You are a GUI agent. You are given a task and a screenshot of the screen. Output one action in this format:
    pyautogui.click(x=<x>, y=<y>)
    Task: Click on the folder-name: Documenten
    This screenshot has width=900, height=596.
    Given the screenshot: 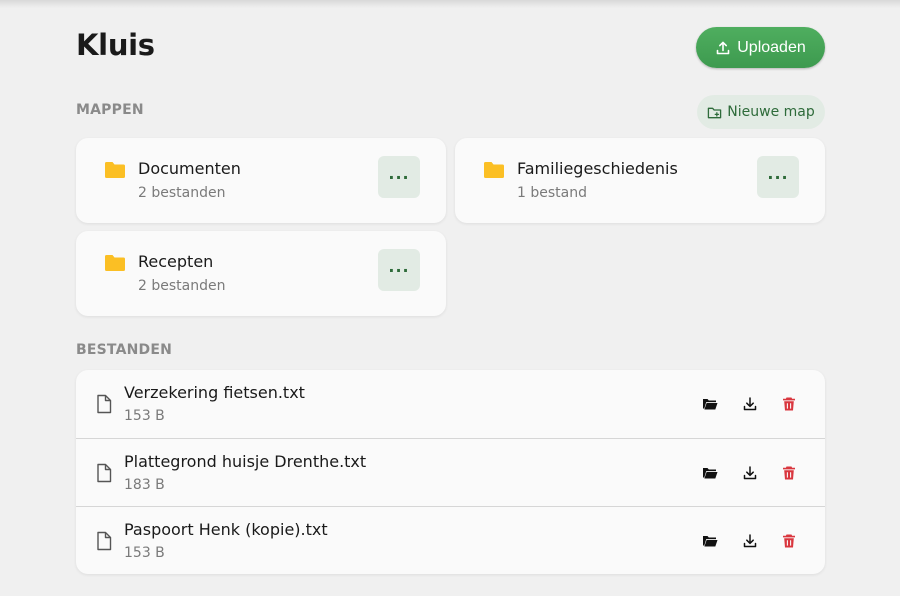 What is the action you would take?
    pyautogui.click(x=189, y=168)
    